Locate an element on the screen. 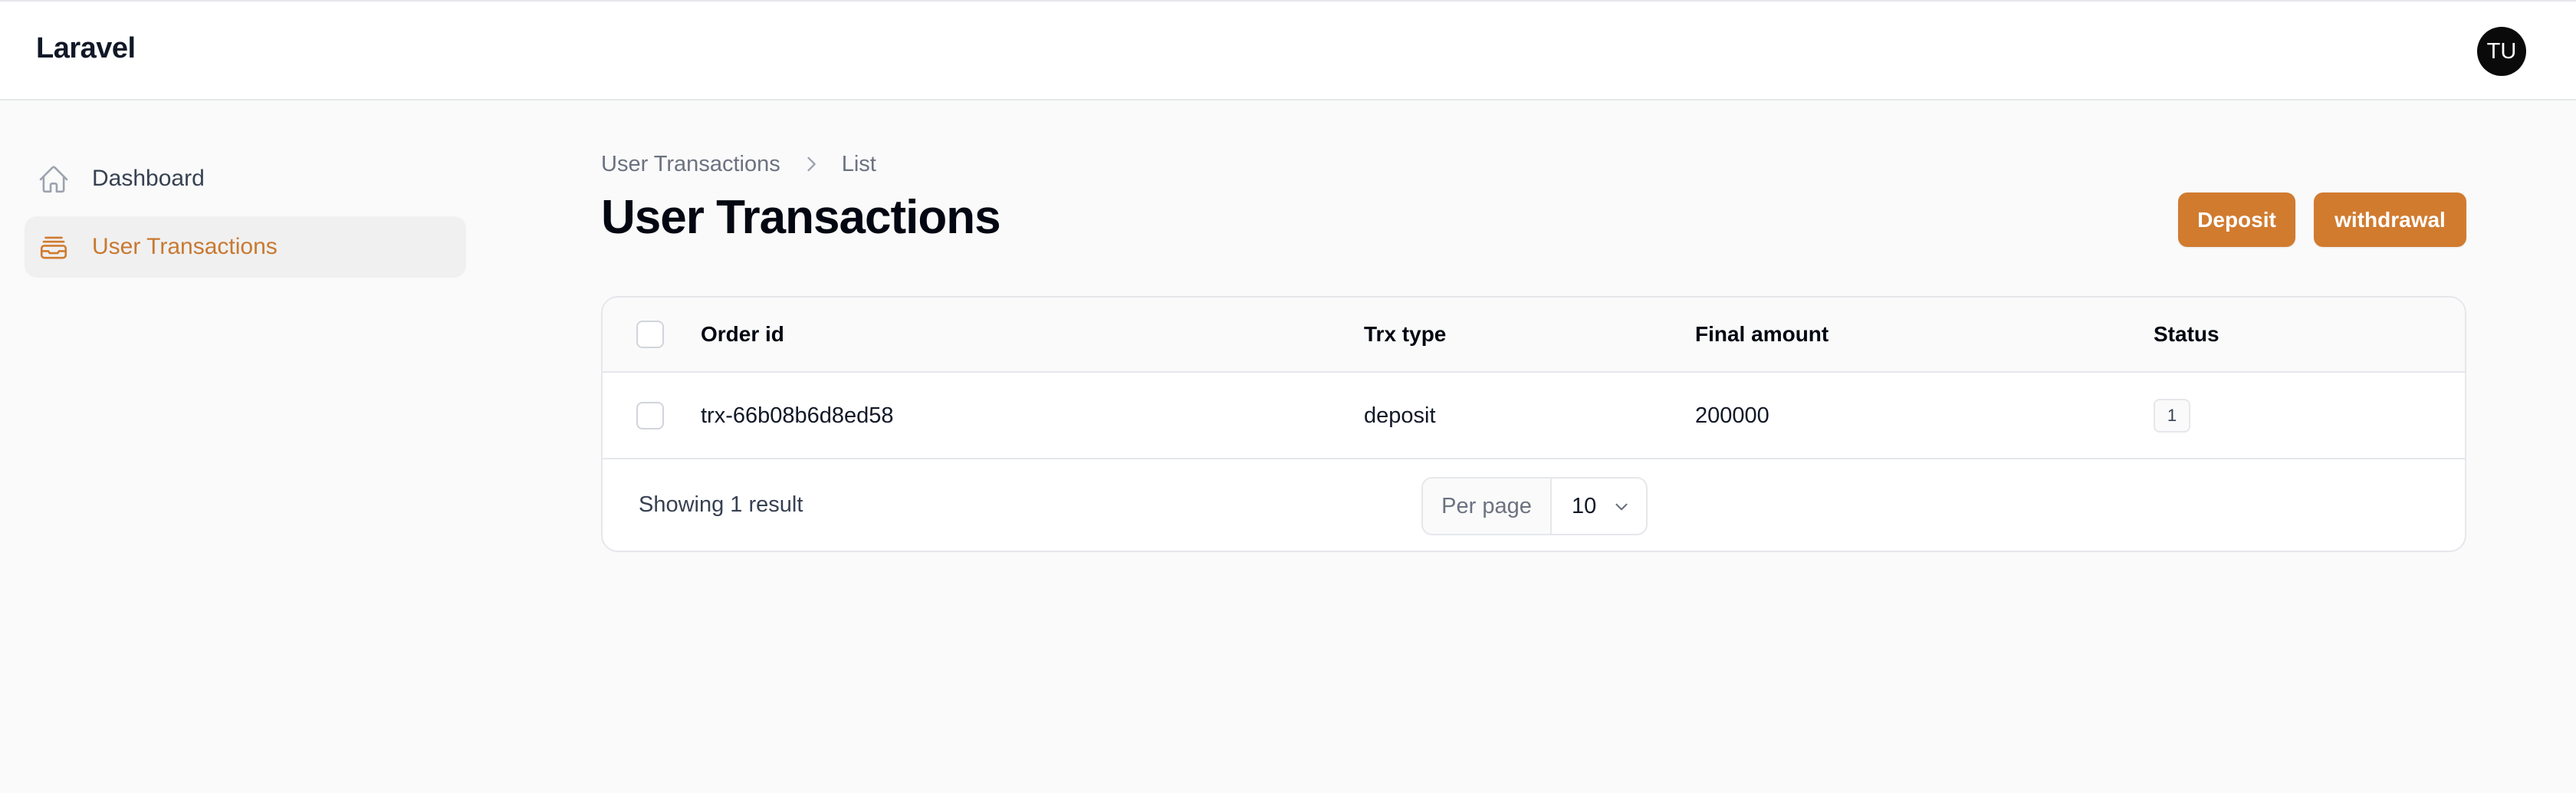  breadcrumb: User Transactions List is located at coordinates (738, 164).